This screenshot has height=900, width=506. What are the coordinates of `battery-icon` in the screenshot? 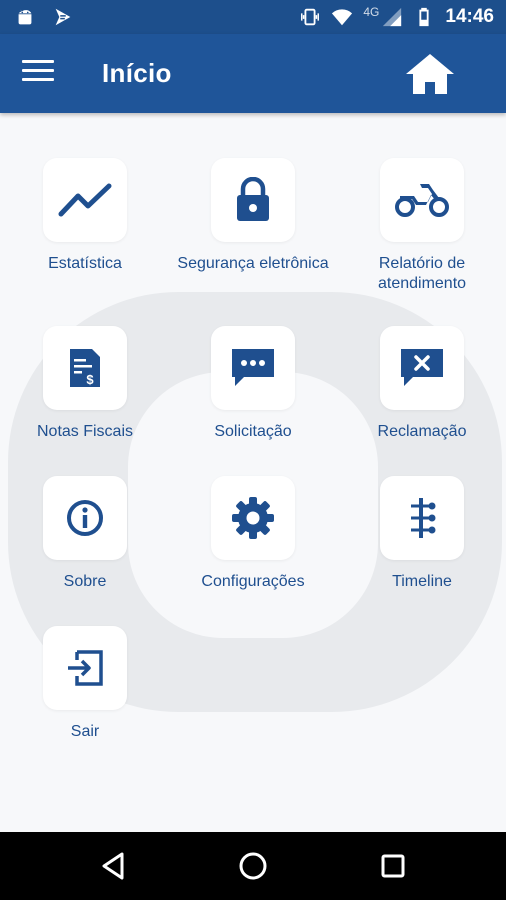 It's located at (424, 17).